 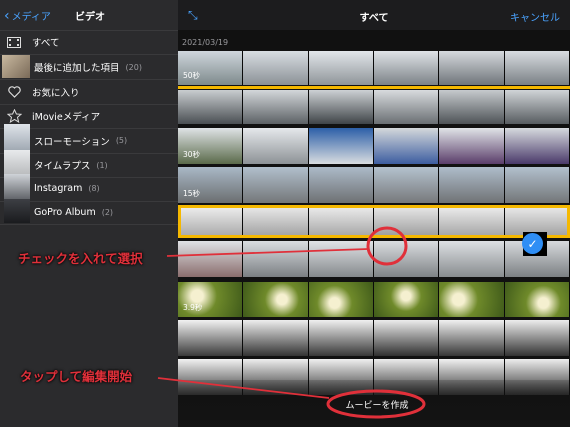 I want to click on check-annotation-arrow, so click(x=267, y=252).